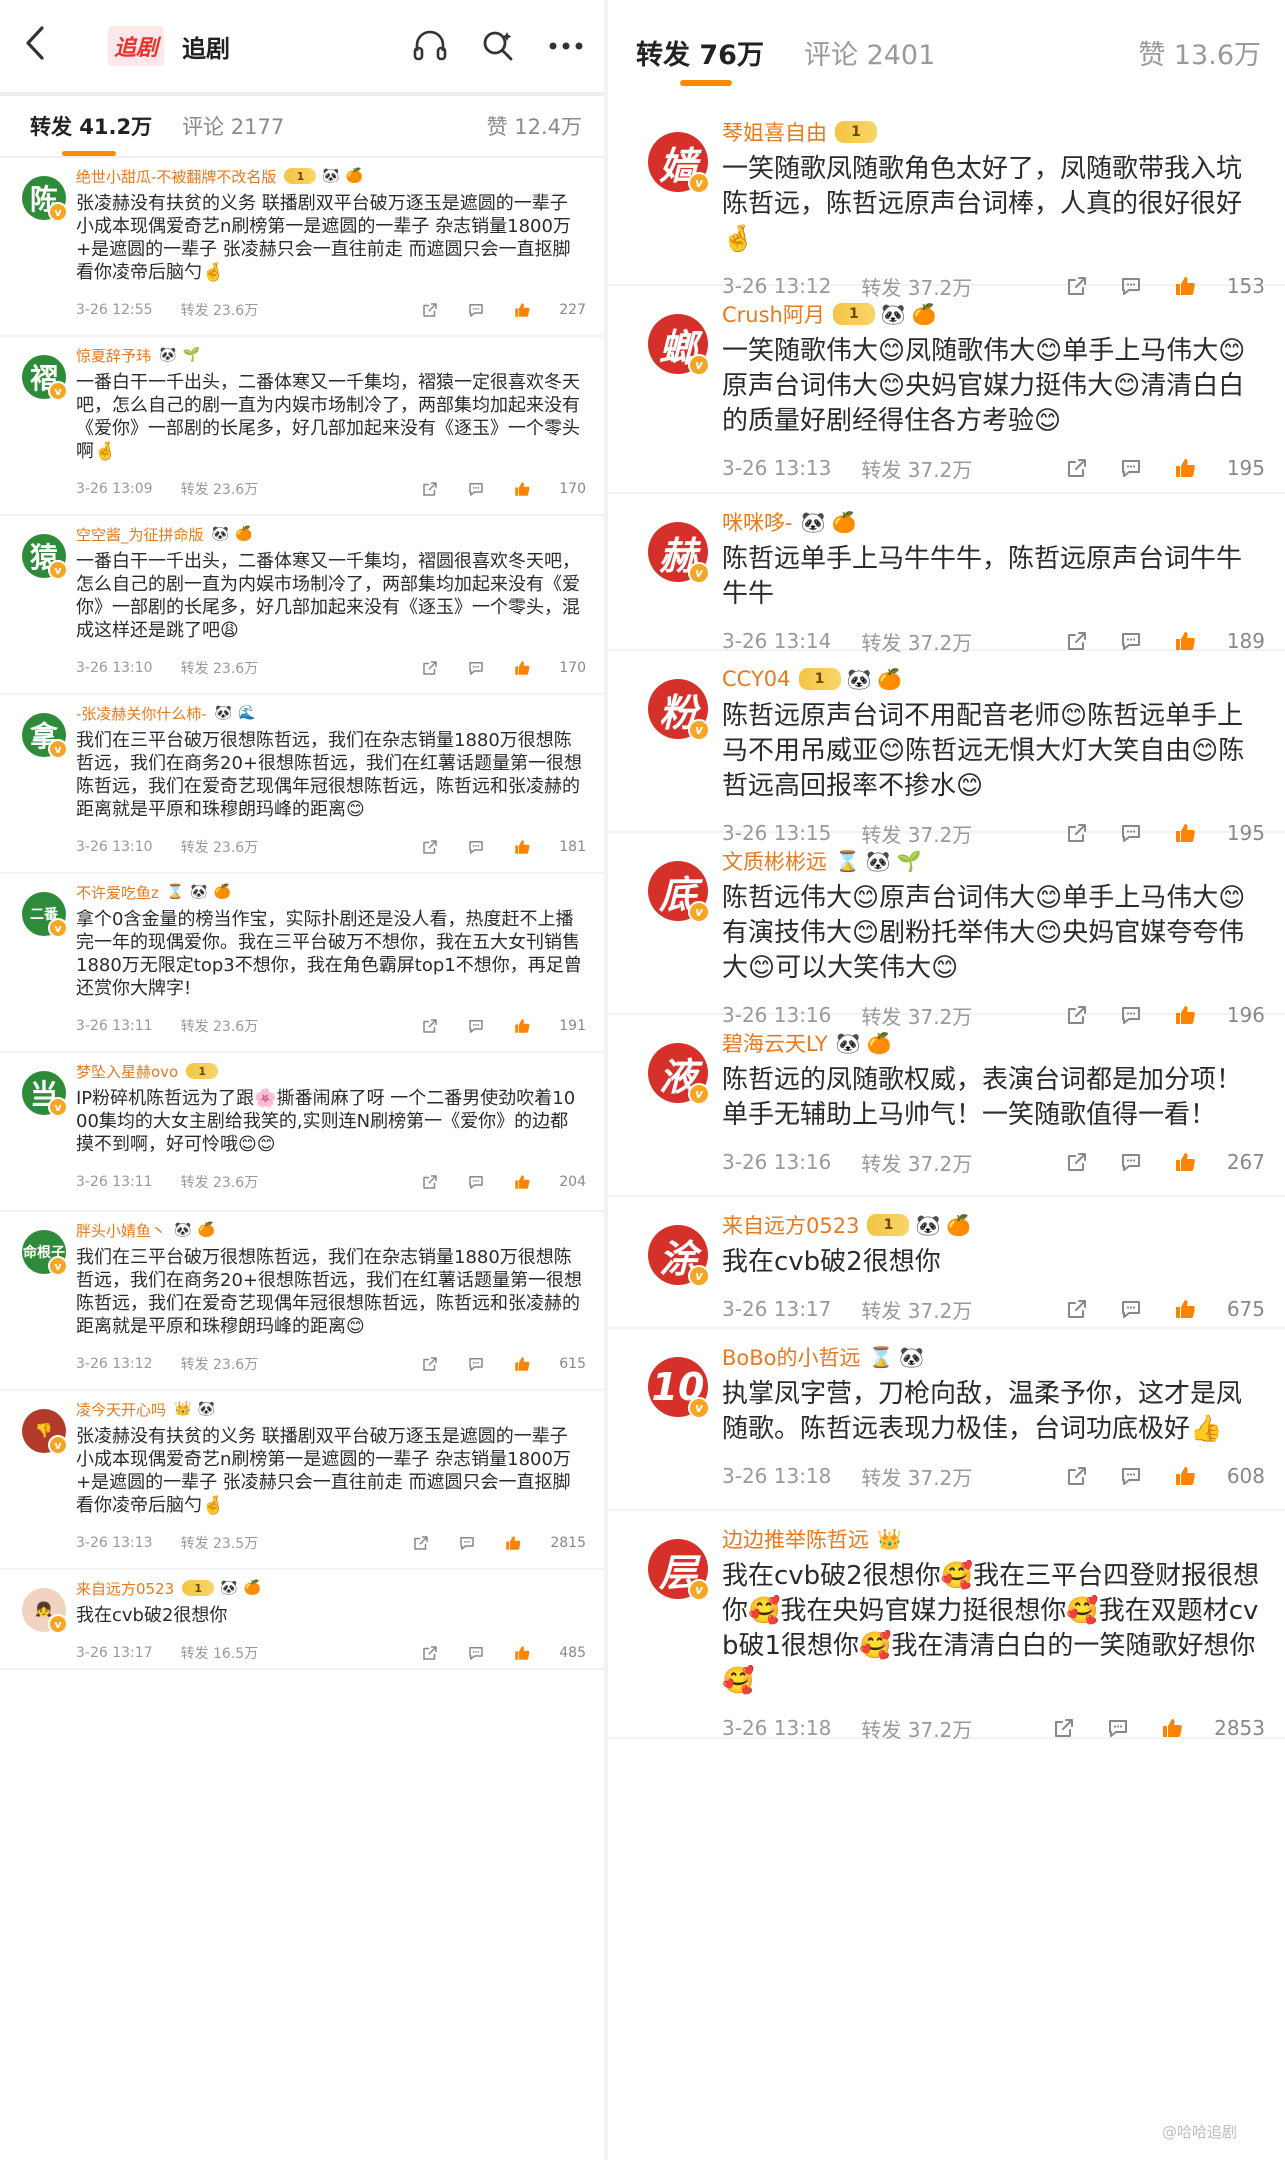 This screenshot has height=2160, width=1285. What do you see at coordinates (700, 52) in the screenshot?
I see `tab-forward: 转发 76万` at bounding box center [700, 52].